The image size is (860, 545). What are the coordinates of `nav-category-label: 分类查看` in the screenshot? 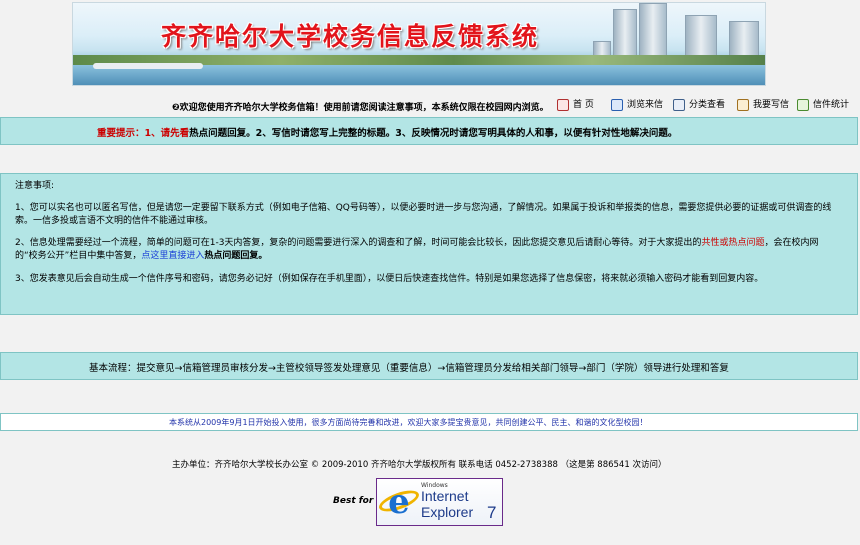 It's located at (707, 105).